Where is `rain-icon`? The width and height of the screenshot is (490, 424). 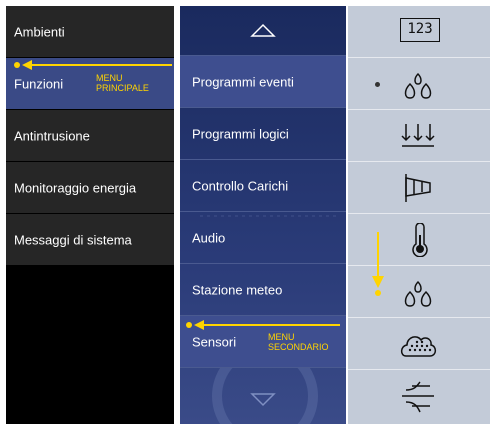
rain-icon is located at coordinates (418, 135).